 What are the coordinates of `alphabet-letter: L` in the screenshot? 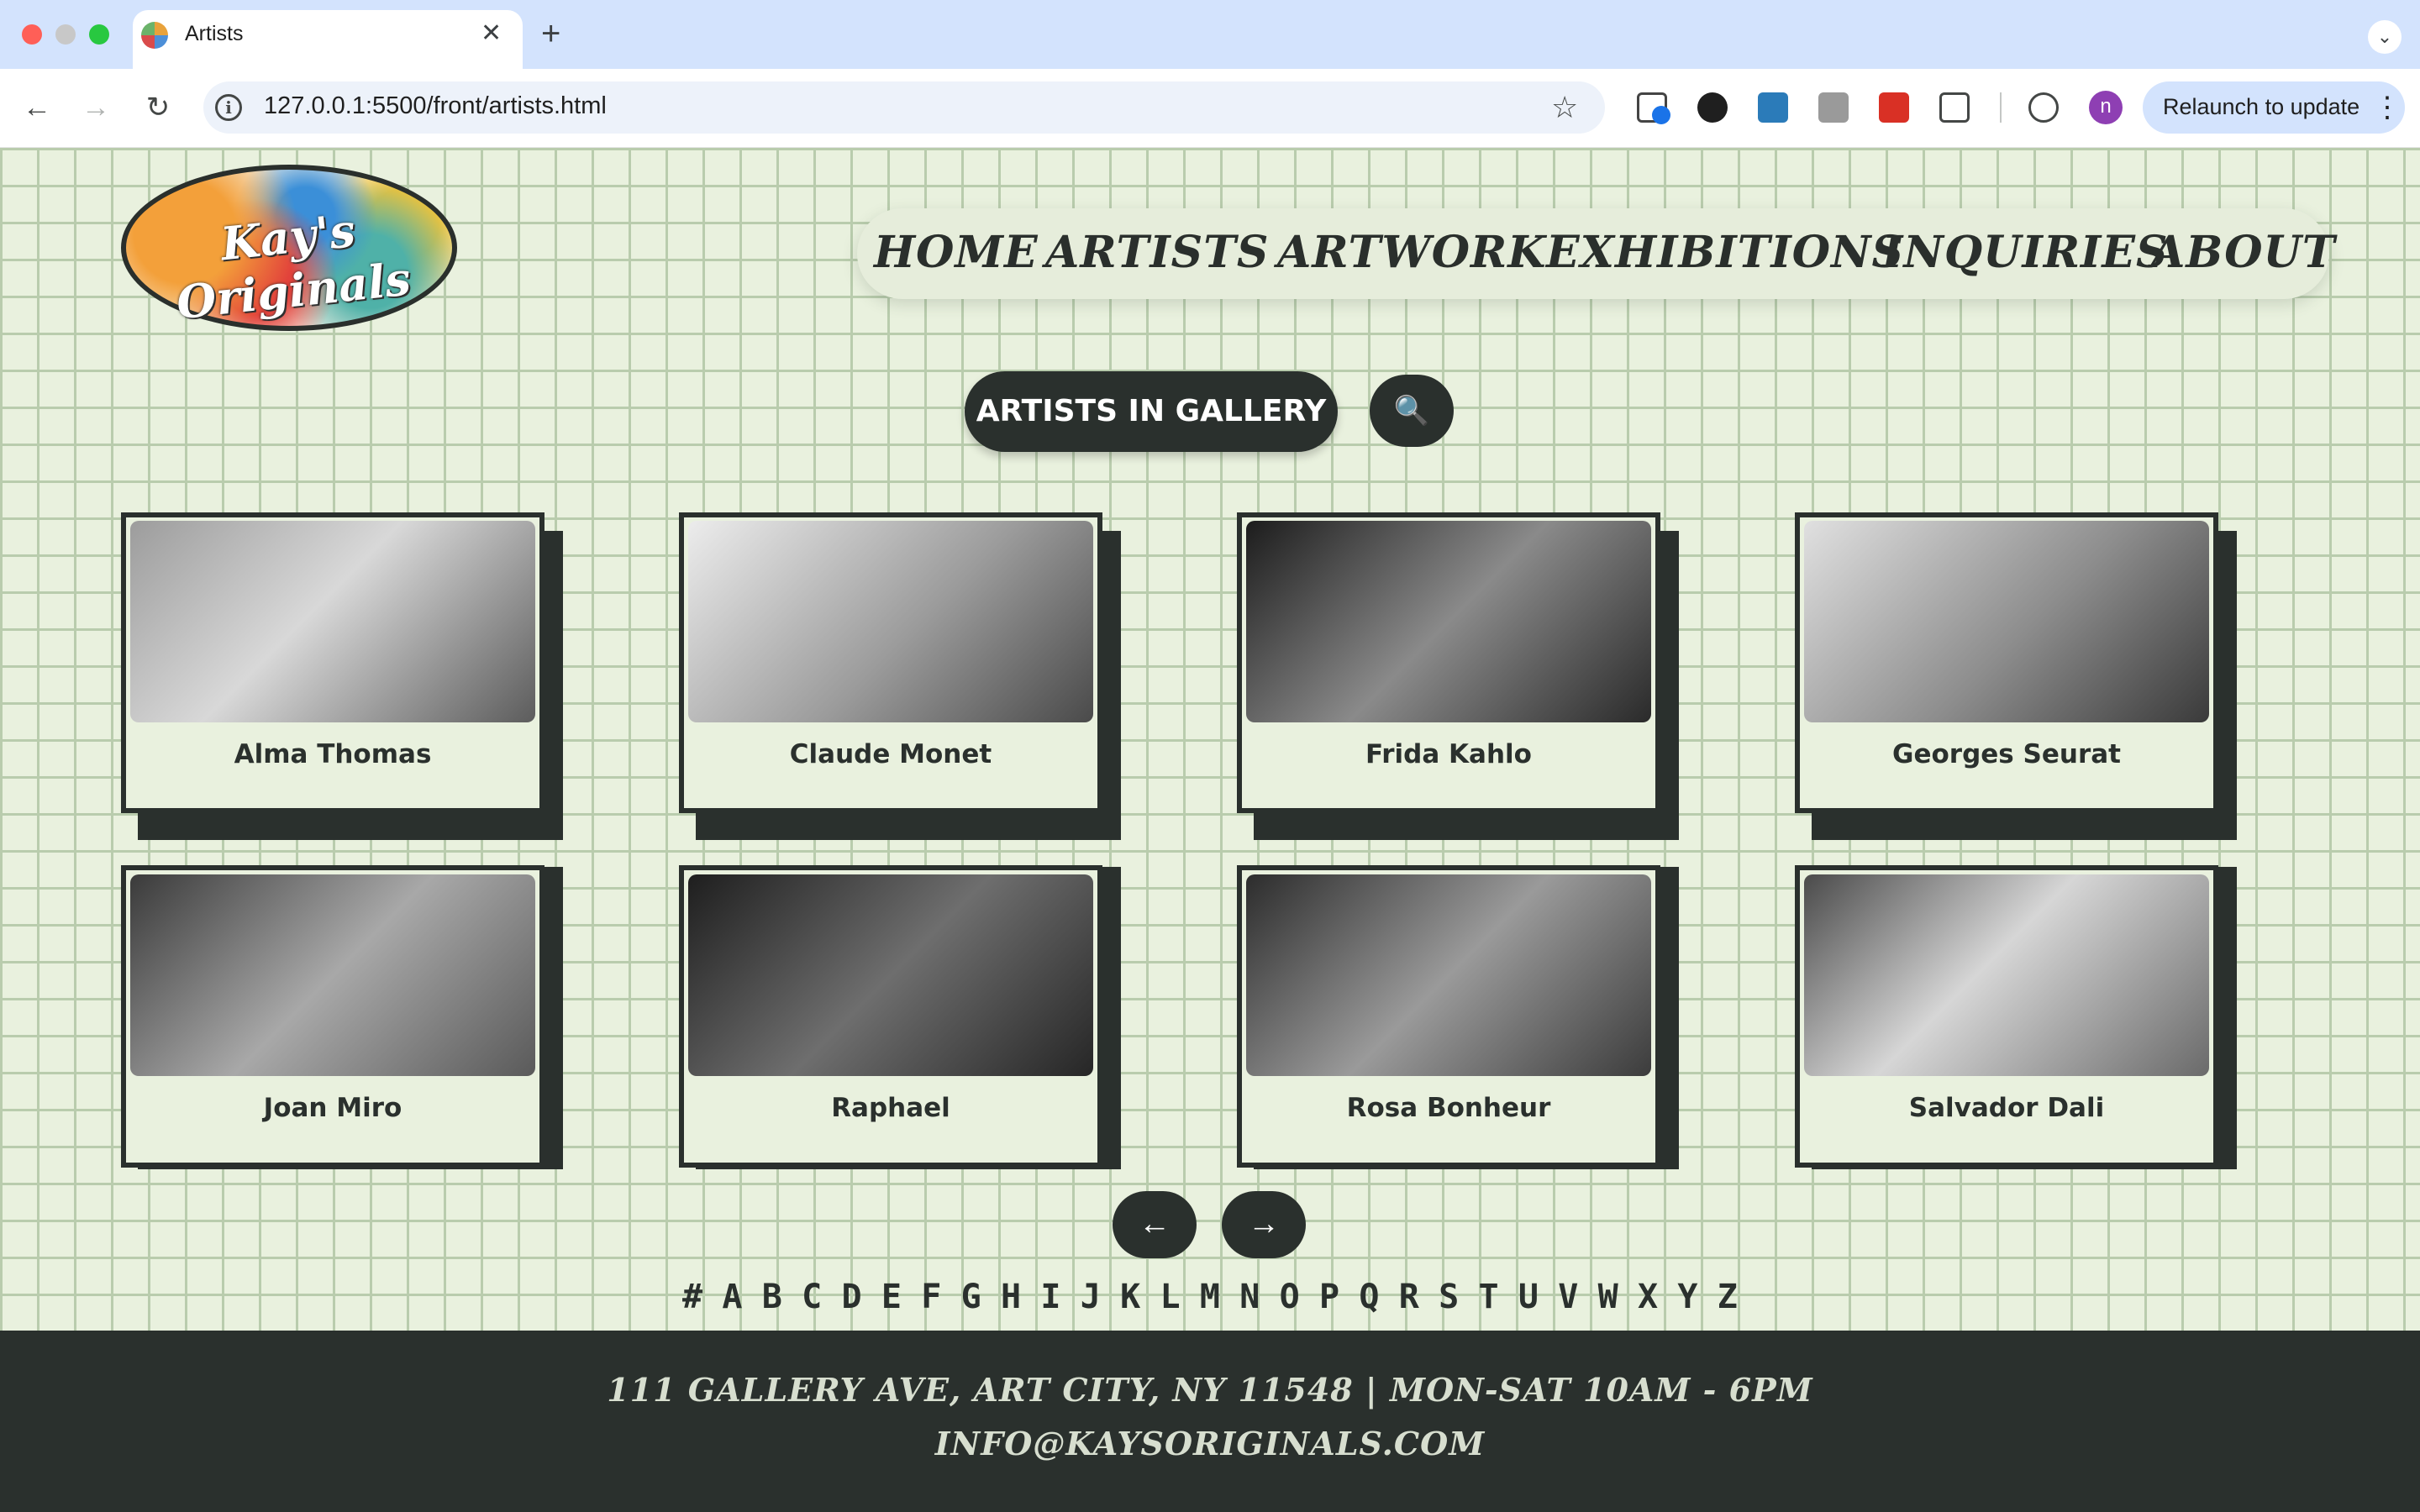 It's located at (1170, 1296).